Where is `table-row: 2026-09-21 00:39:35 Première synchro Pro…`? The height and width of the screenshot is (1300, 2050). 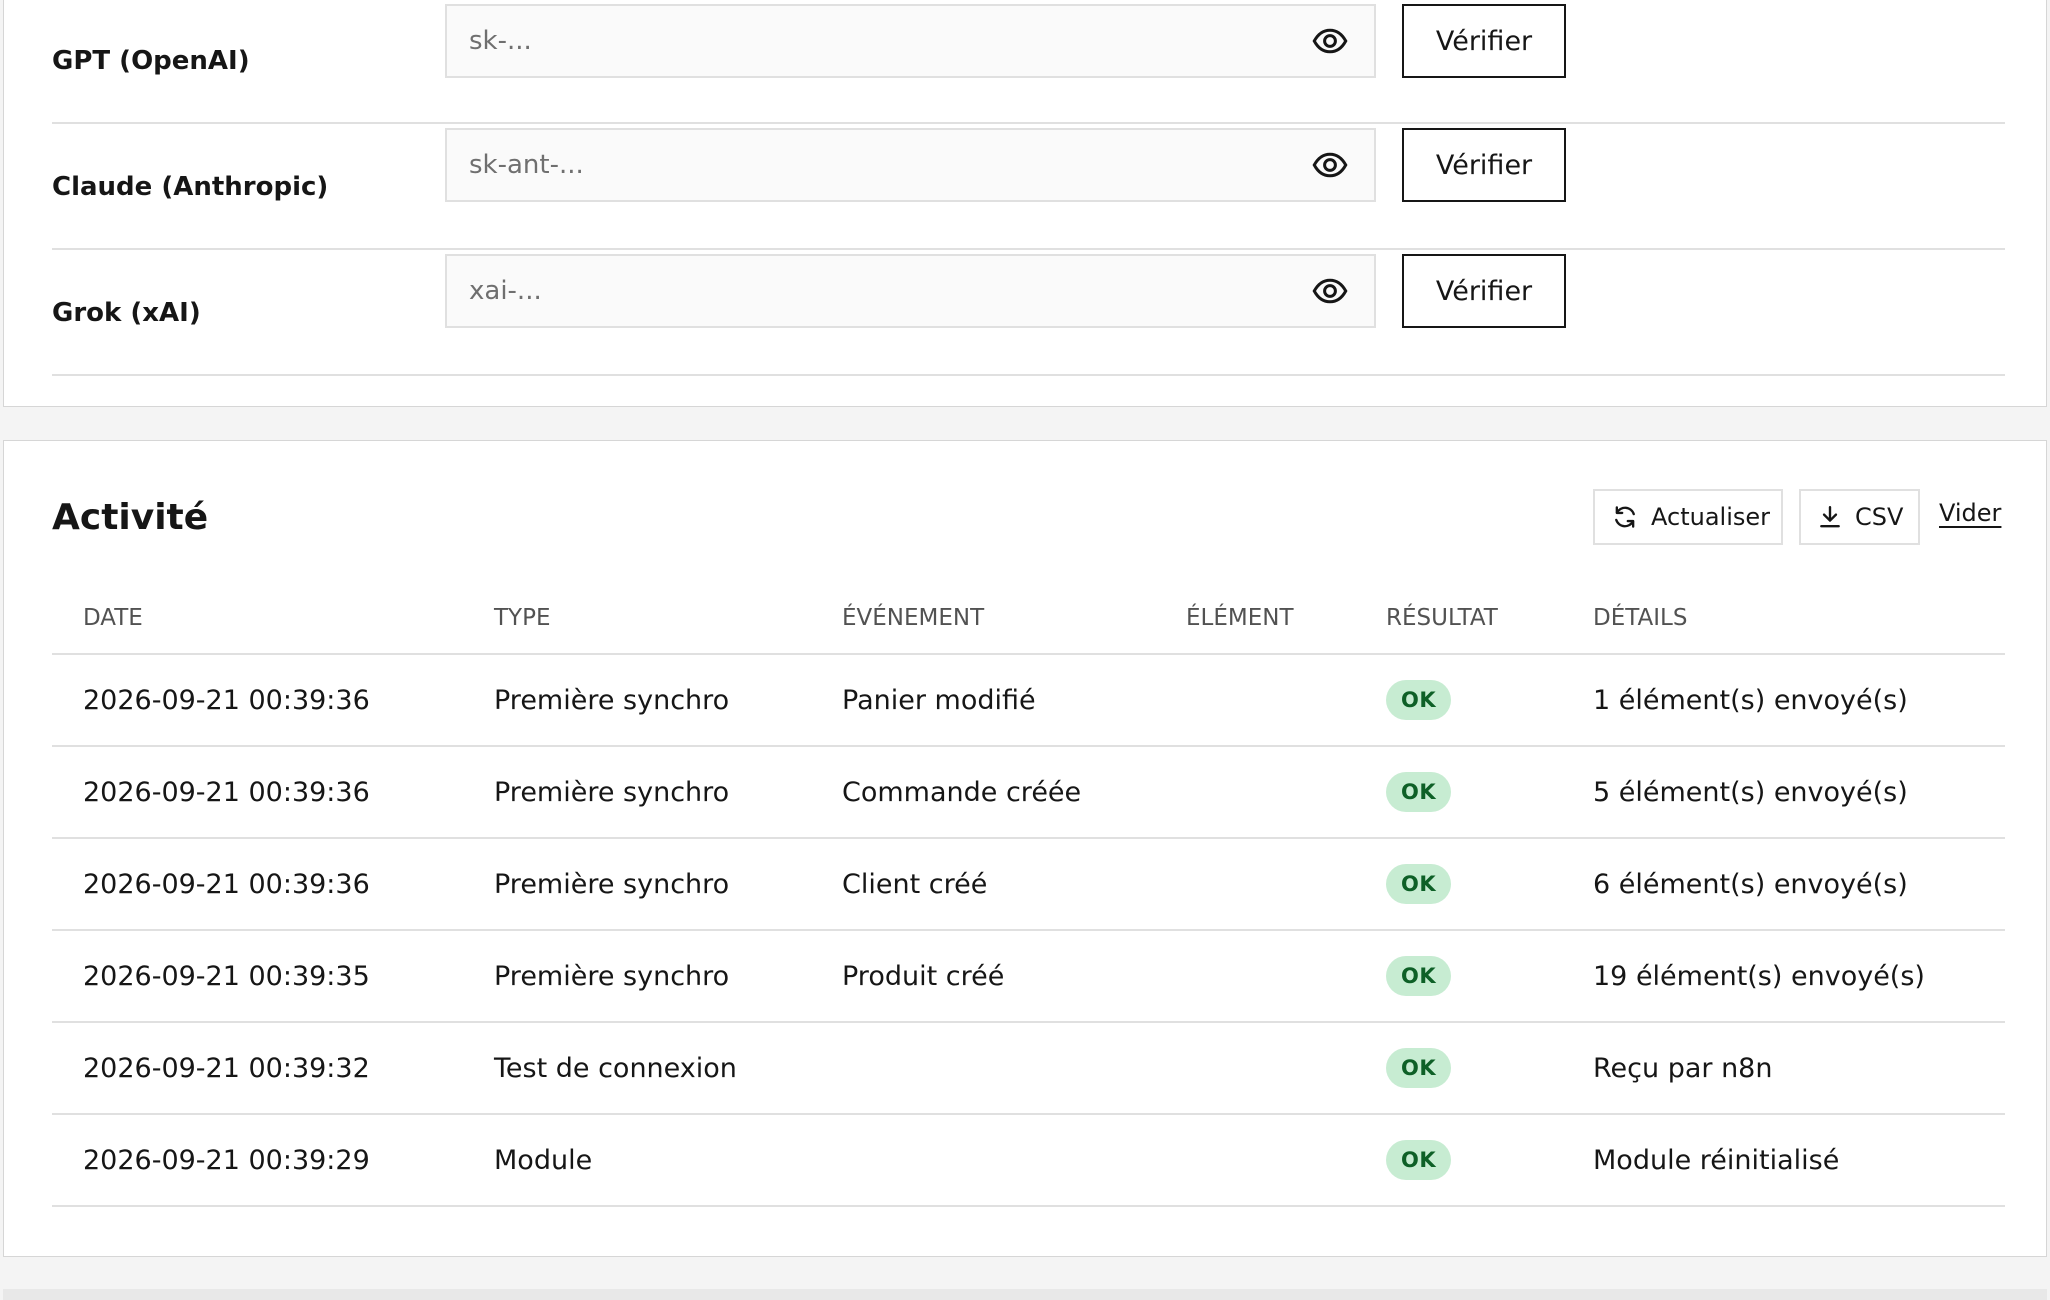
table-row: 2026-09-21 00:39:35 Première synchro Pro… is located at coordinates (1028, 977).